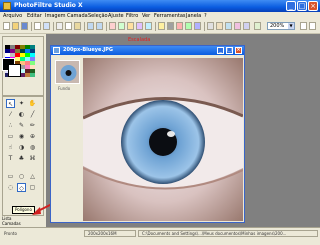  Describe the element at coordinates (32, 114) in the screenshot. I see `line-icon: ╱` at that location.